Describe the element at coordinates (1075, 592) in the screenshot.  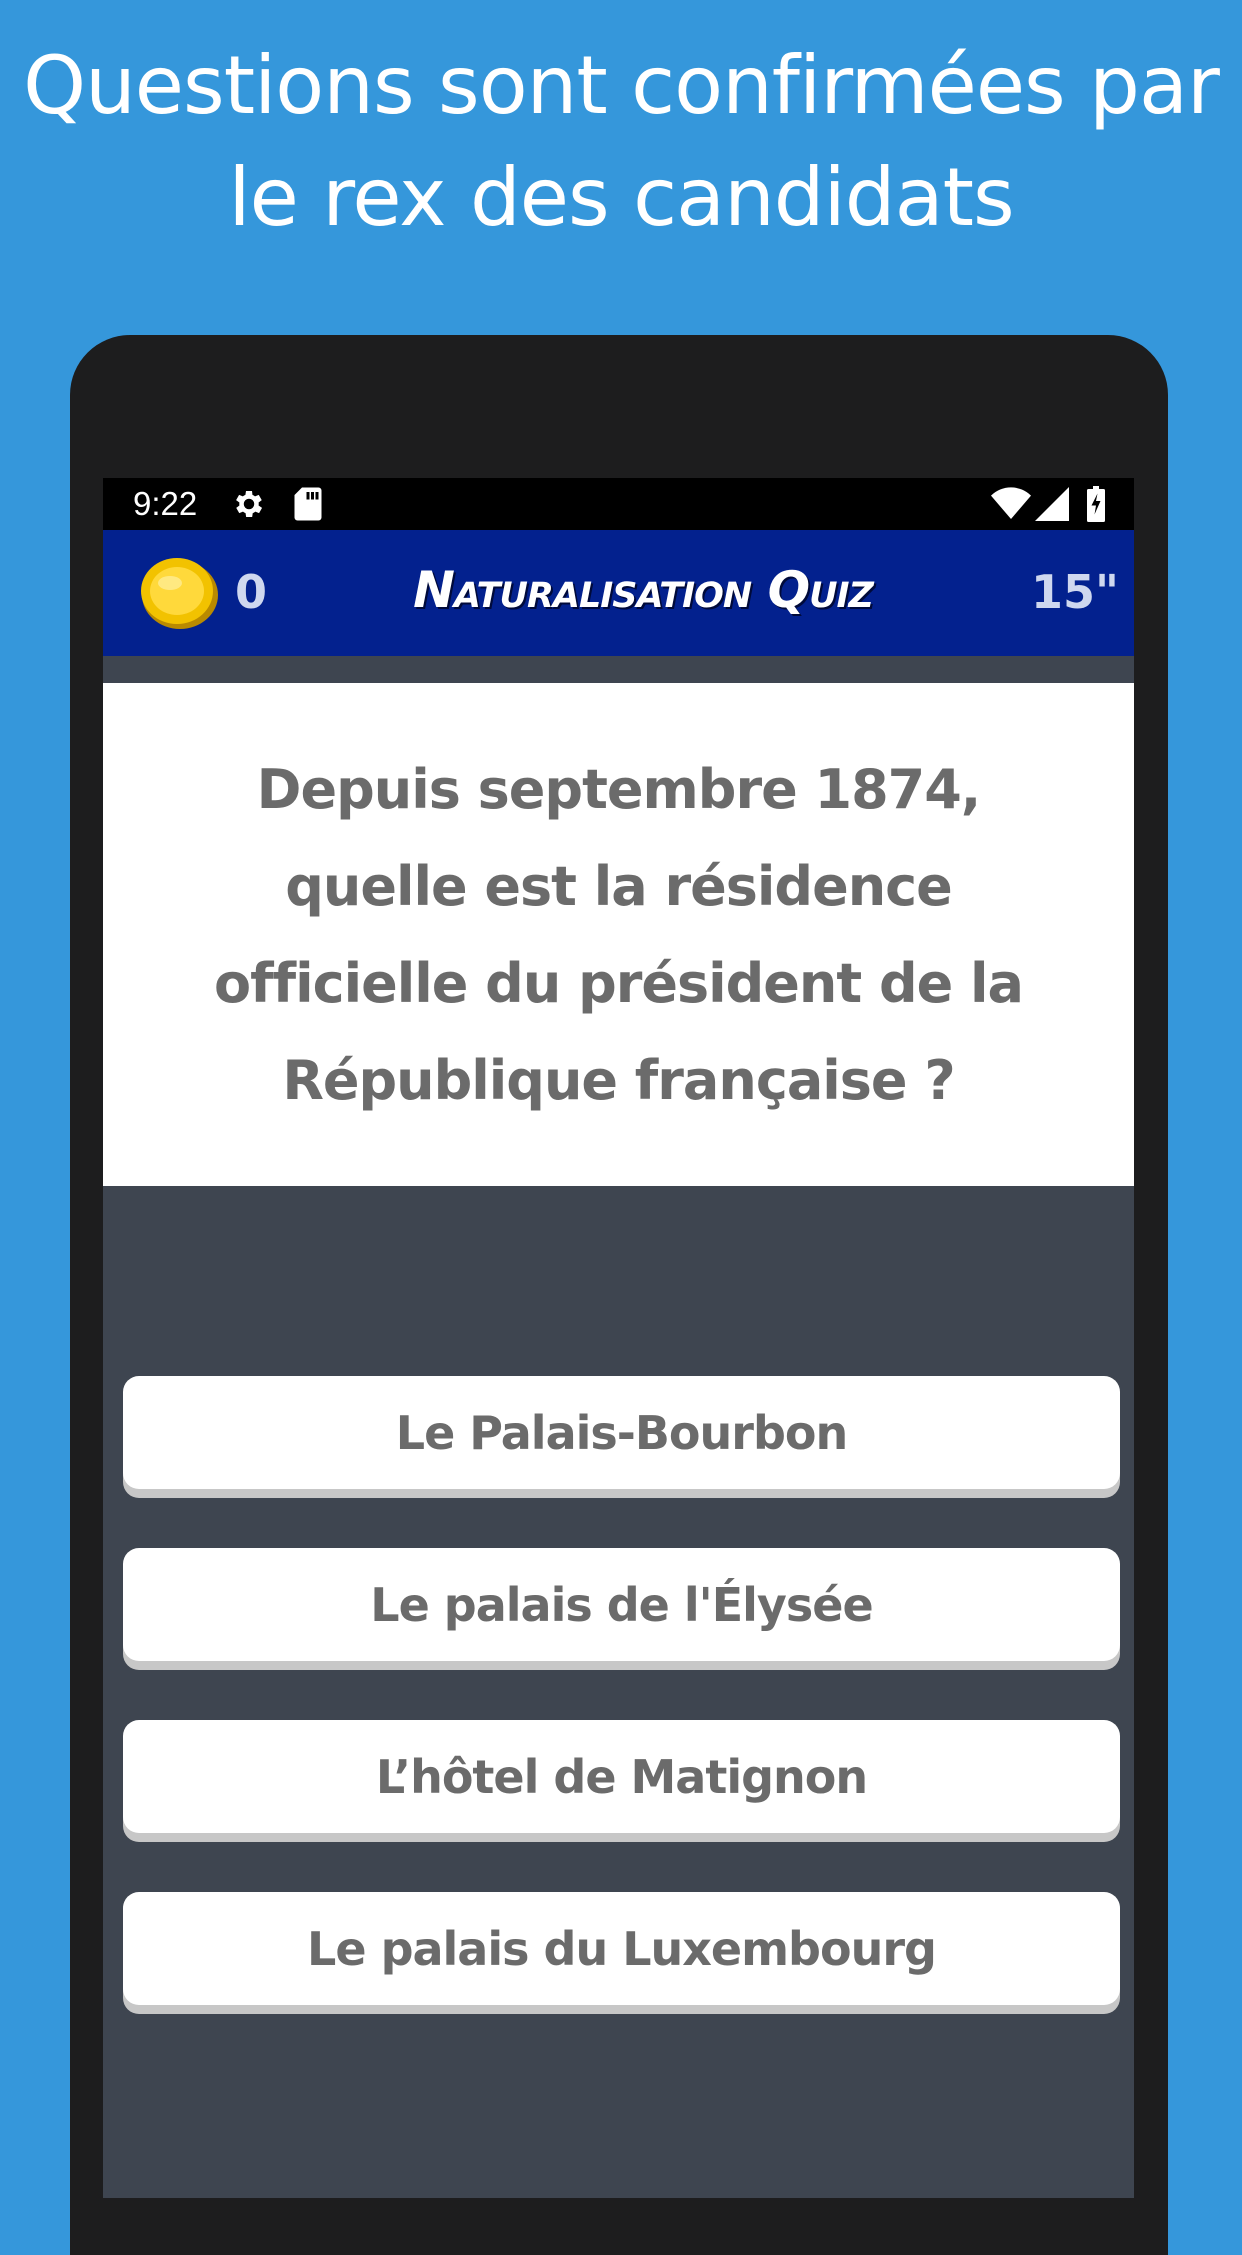
I see `countdown-timer: 15"` at that location.